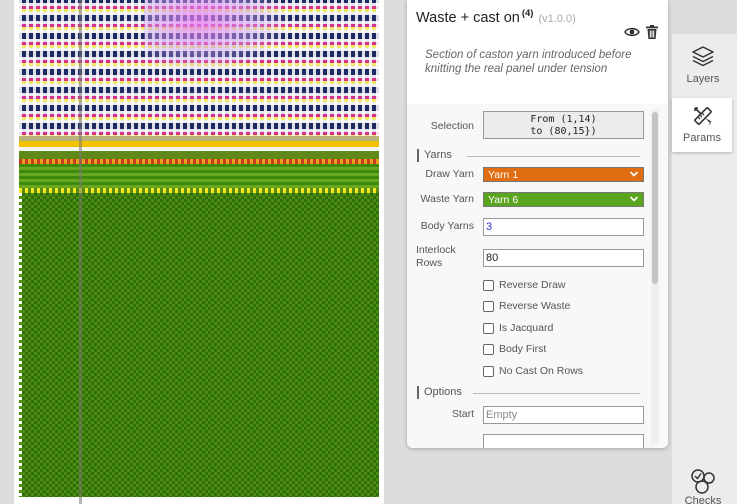  I want to click on green-rows, so click(199, 176).